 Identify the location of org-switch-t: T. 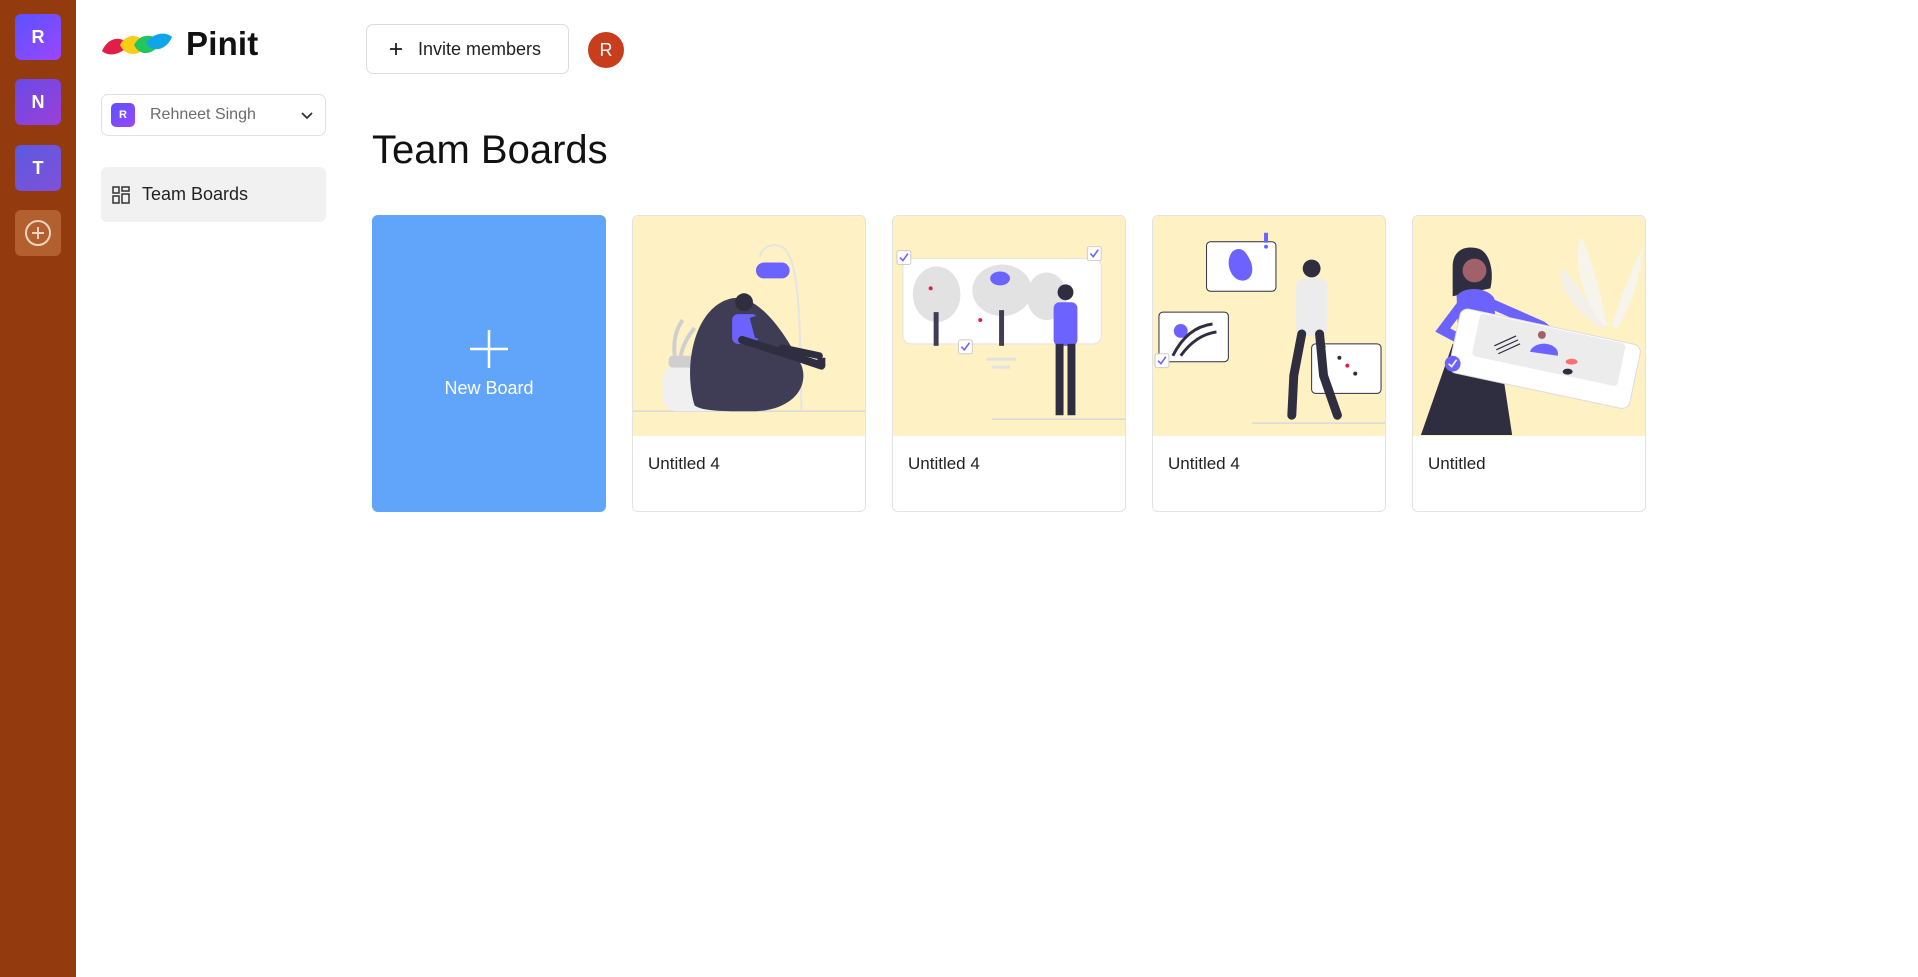
(38, 168).